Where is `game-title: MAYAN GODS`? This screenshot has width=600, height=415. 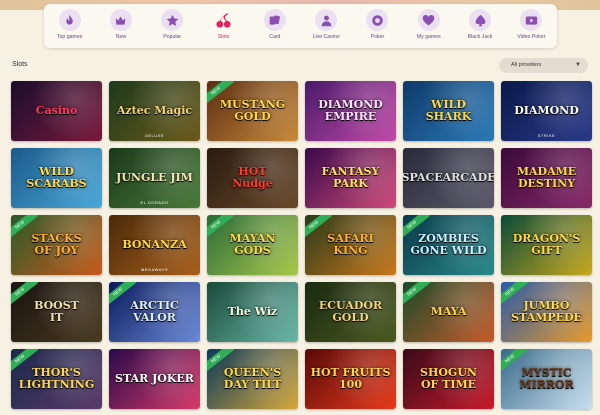
game-title: MAYAN GODS is located at coordinates (252, 244).